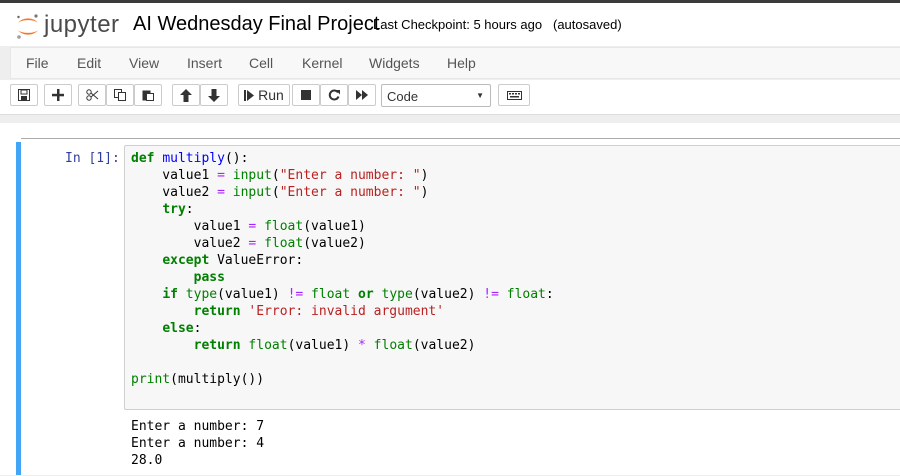 This screenshot has height=476, width=900. Describe the element at coordinates (92, 158) in the screenshot. I see `input-prompt: In [1]:` at that location.